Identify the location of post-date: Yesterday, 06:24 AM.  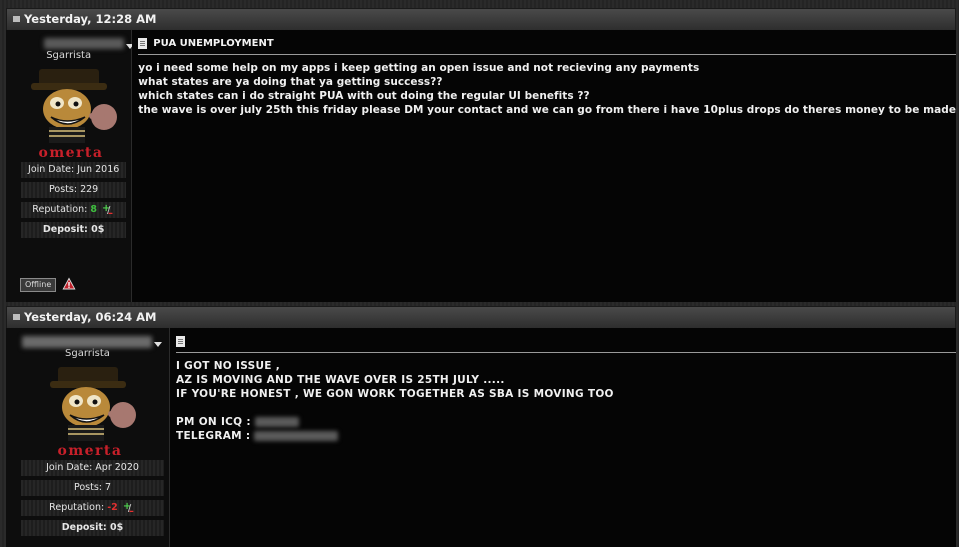
(90, 317).